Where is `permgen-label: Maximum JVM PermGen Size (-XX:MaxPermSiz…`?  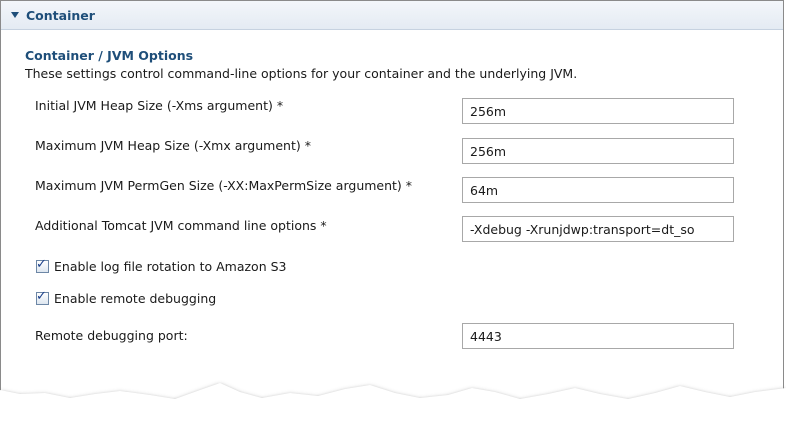
permgen-label: Maximum JVM PermGen Size (-XX:MaxPermSiz… is located at coordinates (224, 185).